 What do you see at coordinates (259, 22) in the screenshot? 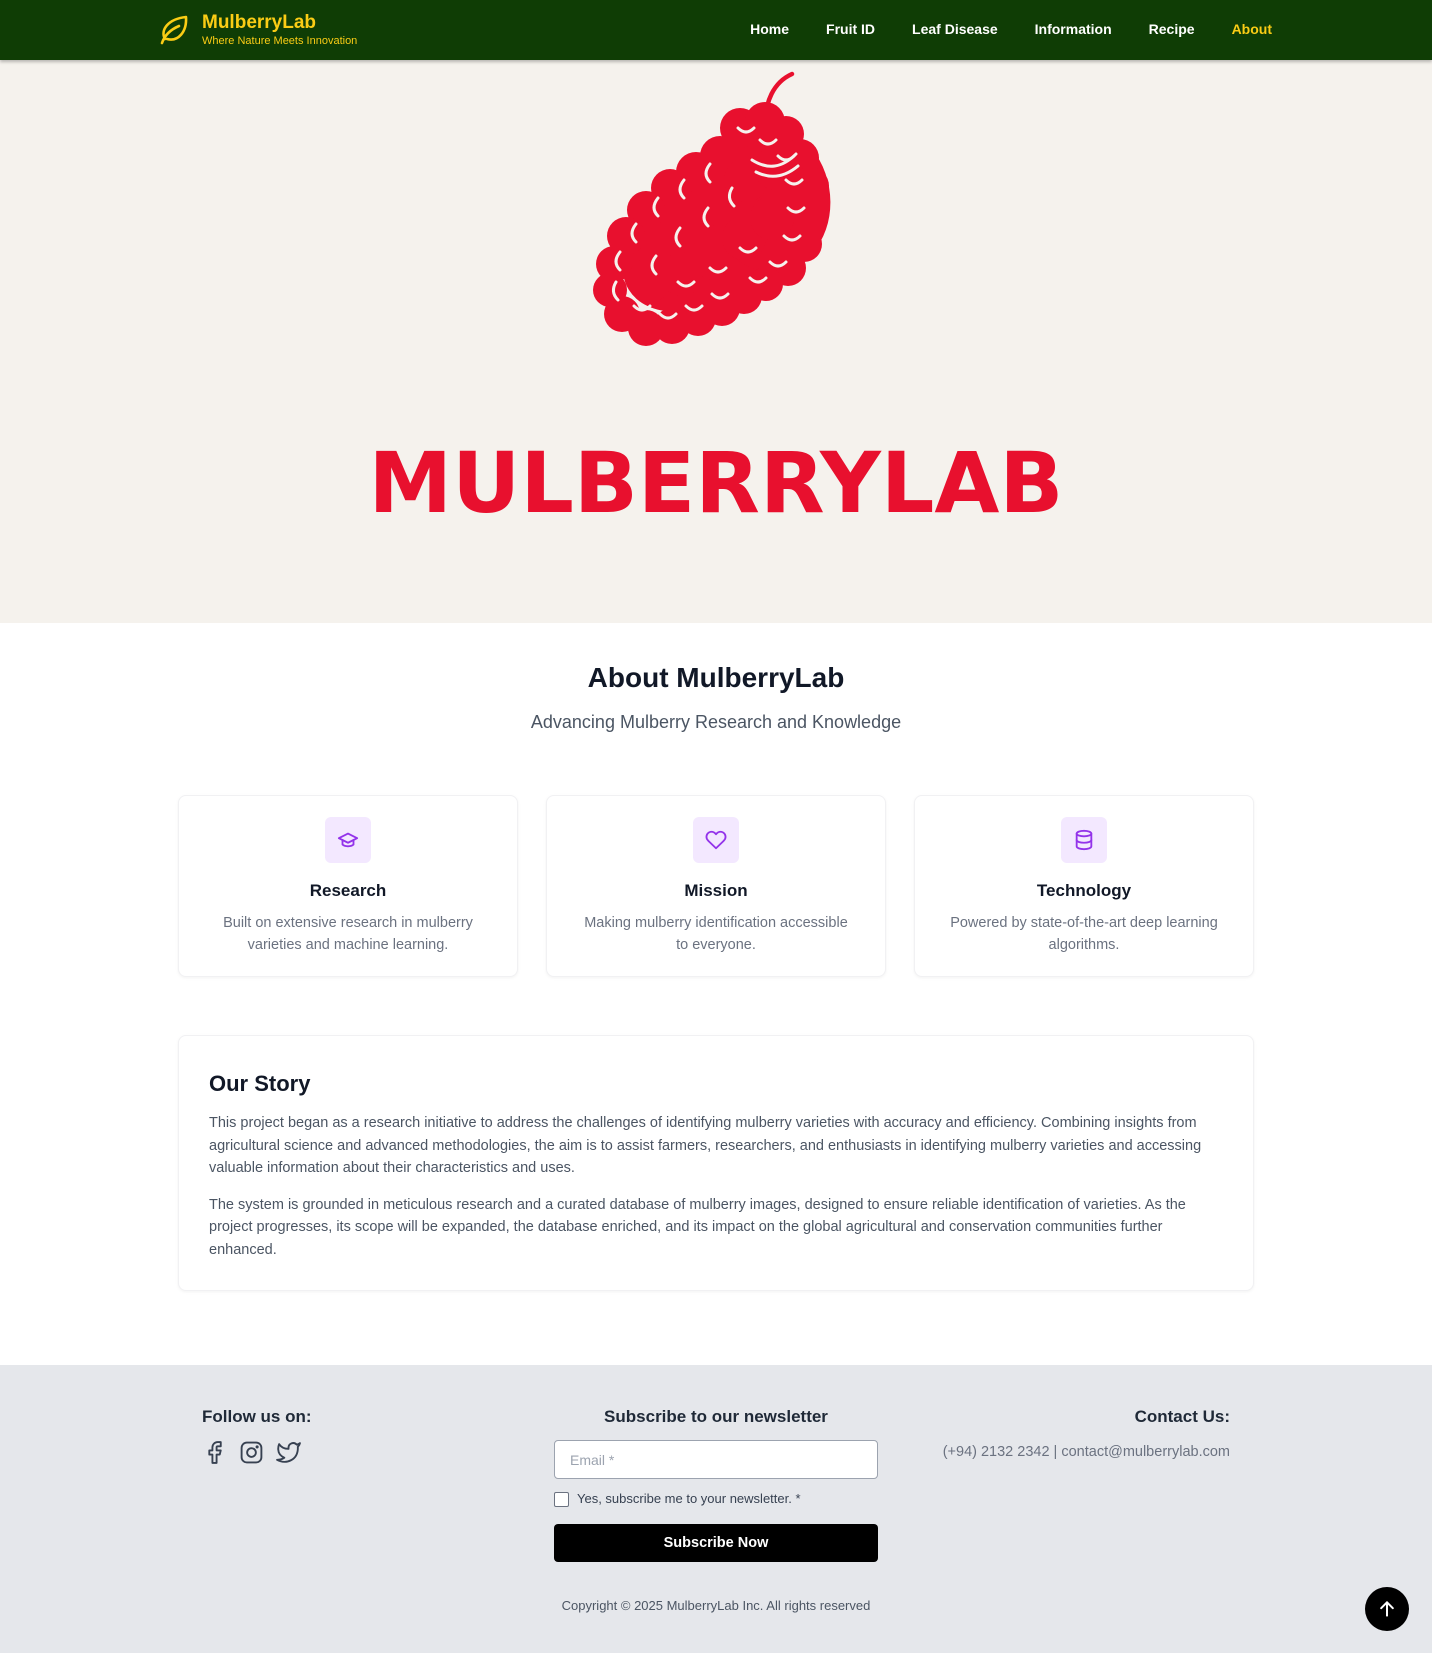
I see `brand-name: MulberryLab` at bounding box center [259, 22].